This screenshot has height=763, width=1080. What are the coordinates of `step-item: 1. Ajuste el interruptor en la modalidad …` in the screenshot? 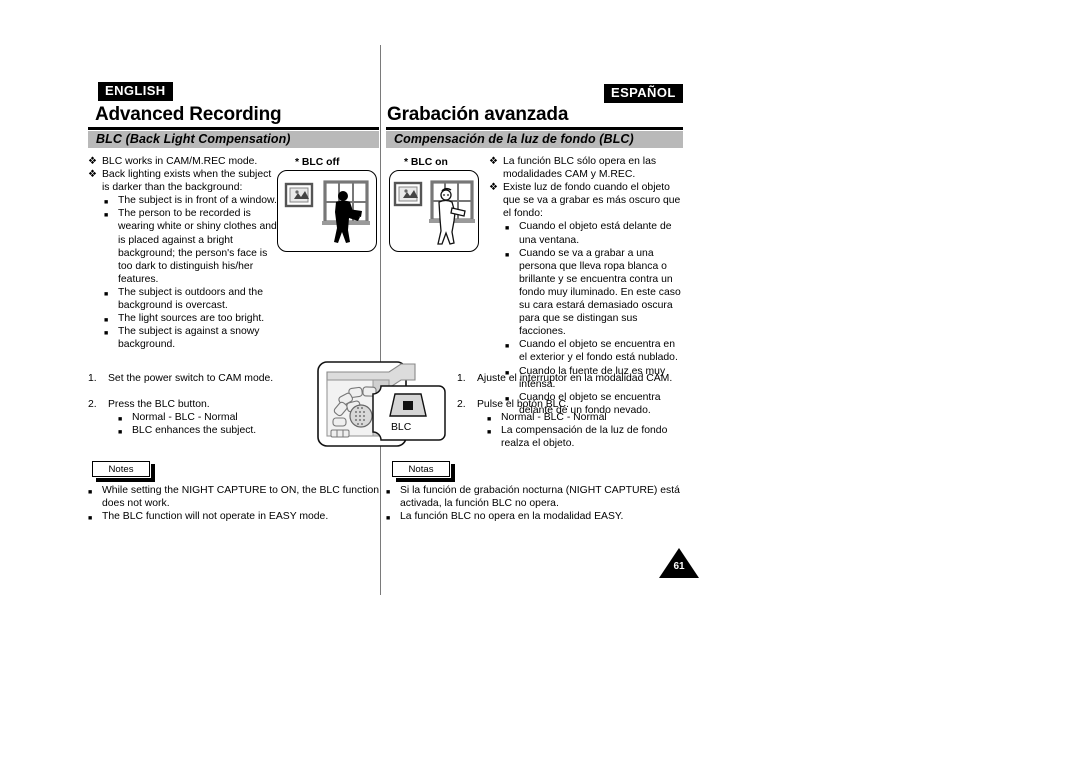 It's located at (569, 378).